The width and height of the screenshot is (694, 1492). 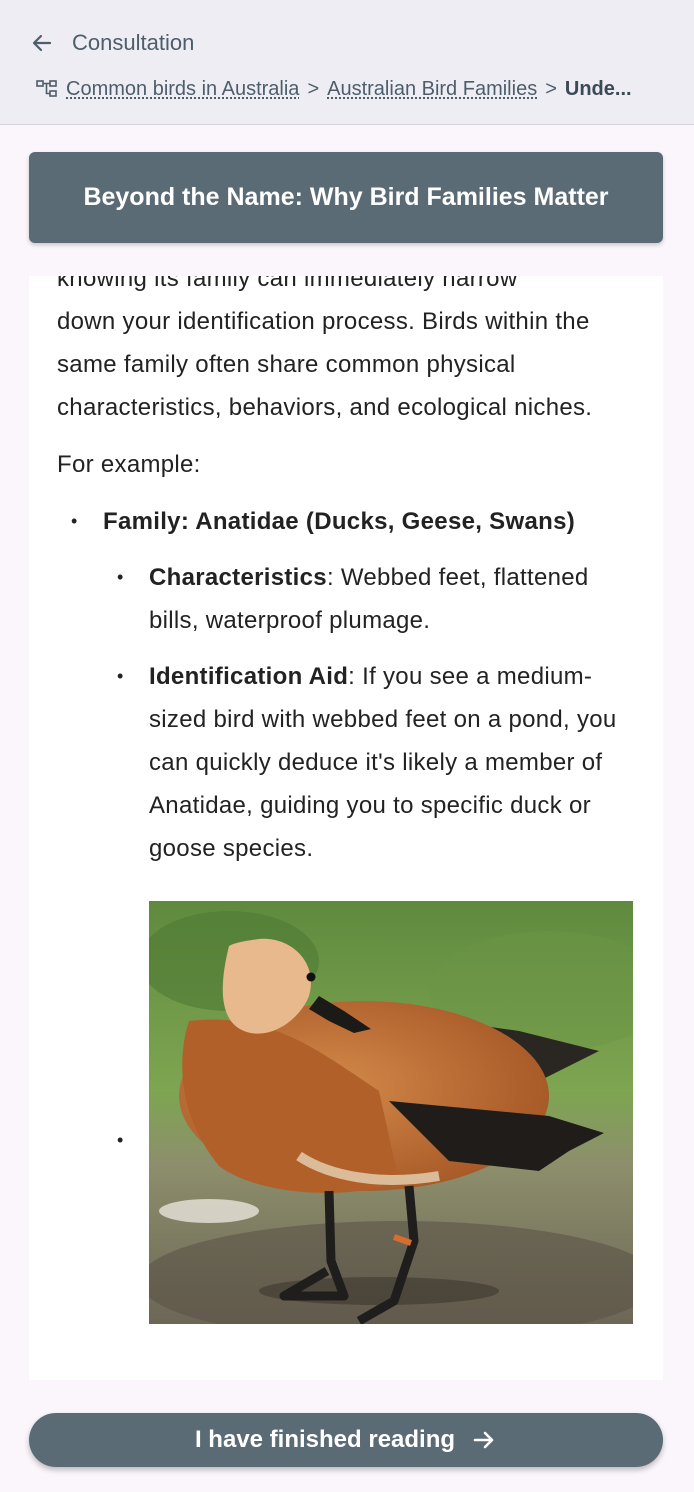 What do you see at coordinates (325, 1439) in the screenshot?
I see `finished-reading-label: I have finished reading` at bounding box center [325, 1439].